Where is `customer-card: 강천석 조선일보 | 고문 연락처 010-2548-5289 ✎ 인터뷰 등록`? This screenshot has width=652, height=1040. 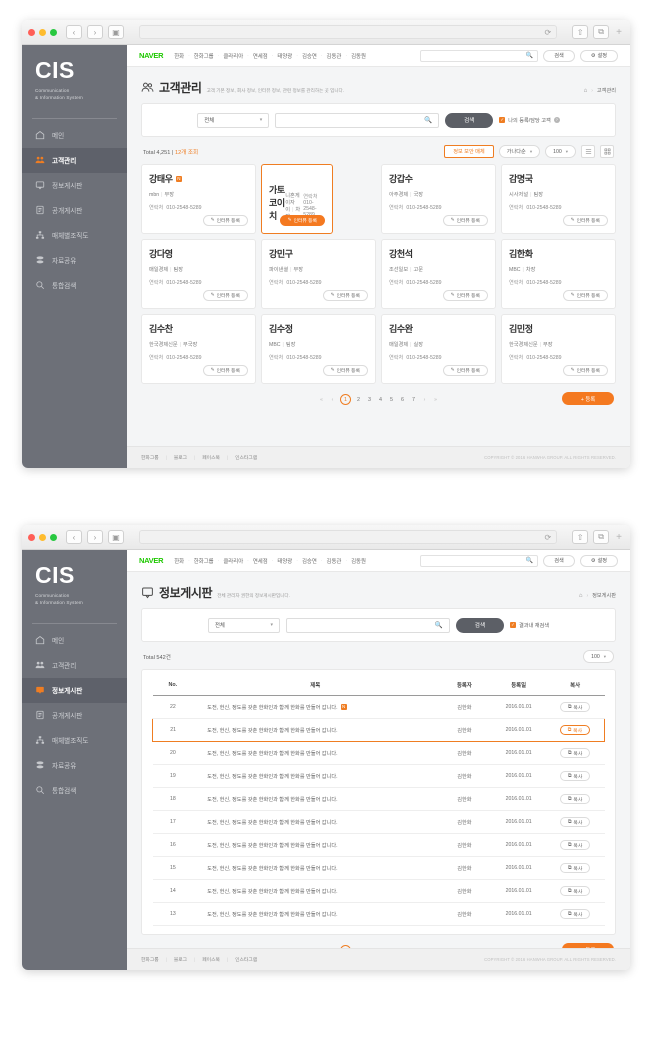 customer-card: 강천석 조선일보 | 고문 연락처 010-2548-5289 ✎ 인터뷰 등록 is located at coordinates (438, 274).